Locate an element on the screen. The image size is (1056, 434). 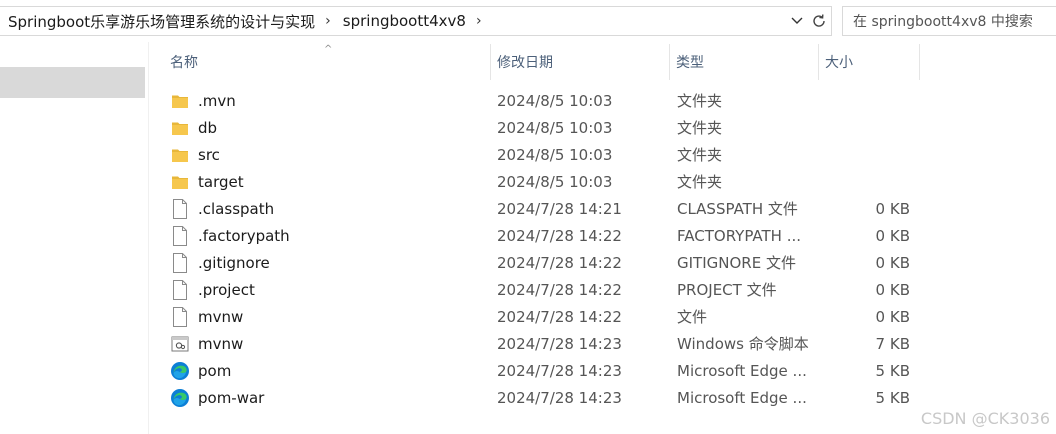
file-name: .mvn is located at coordinates (217, 100).